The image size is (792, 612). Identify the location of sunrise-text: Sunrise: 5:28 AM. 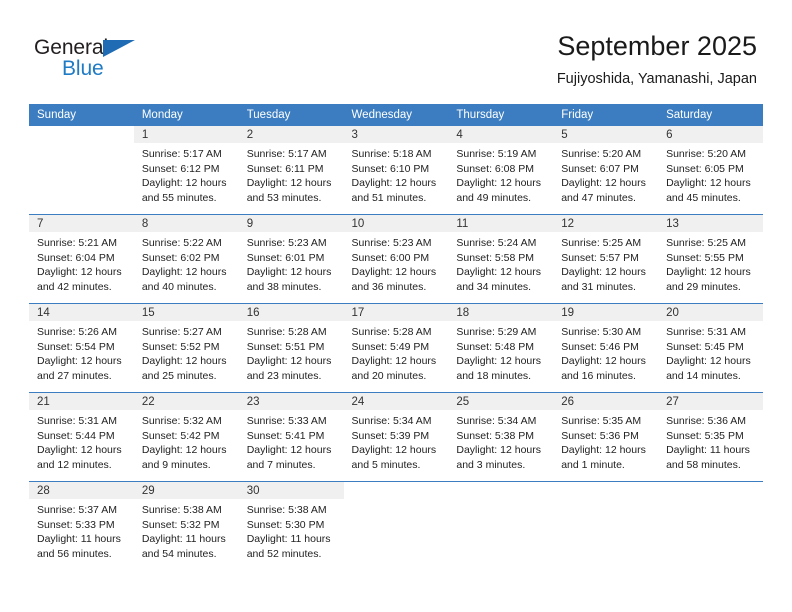
(391, 332).